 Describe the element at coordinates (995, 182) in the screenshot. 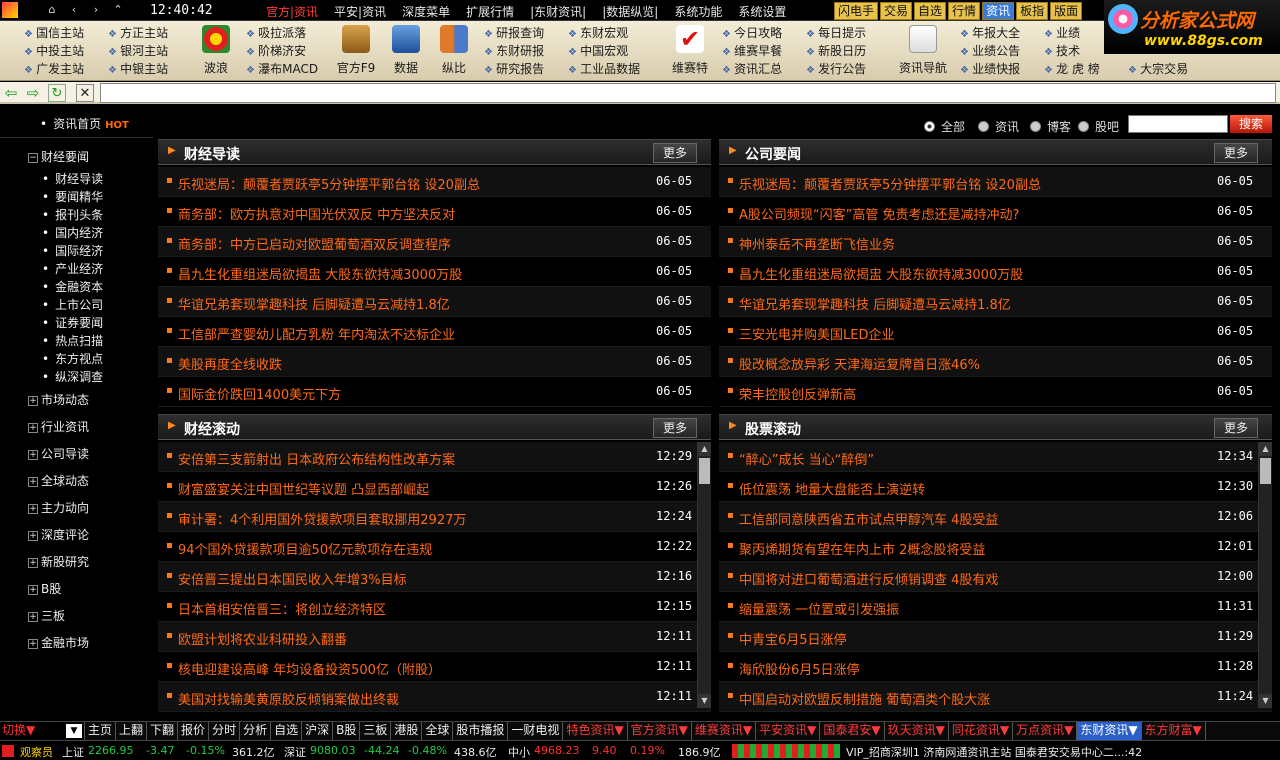

I see `news-row: ▪ 乐视迷局：颠覆者贾跃亭5分钟摆平郭台铭 设20副总 06-05` at that location.